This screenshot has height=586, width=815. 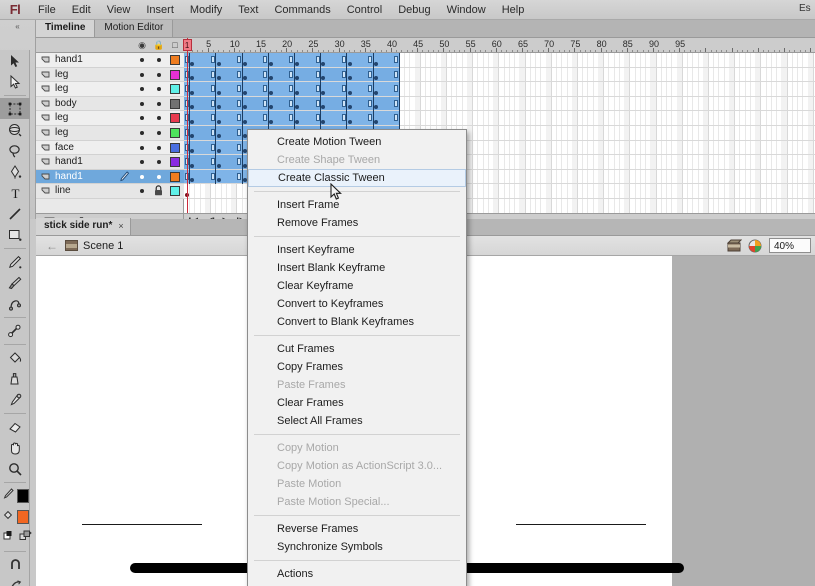 I want to click on menu-item-insert-frame: Insert Frame, so click(x=357, y=205).